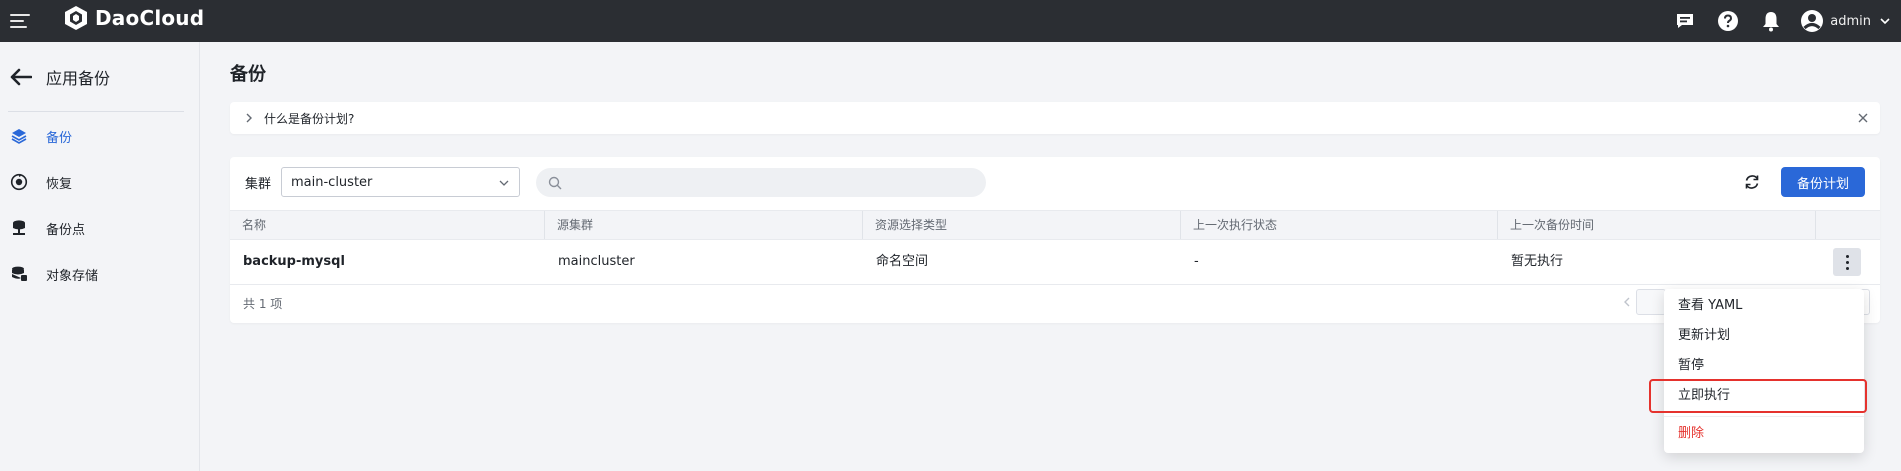 This screenshot has width=1901, height=471. I want to click on create-backup-plan-button: 备份计划, so click(1823, 182).